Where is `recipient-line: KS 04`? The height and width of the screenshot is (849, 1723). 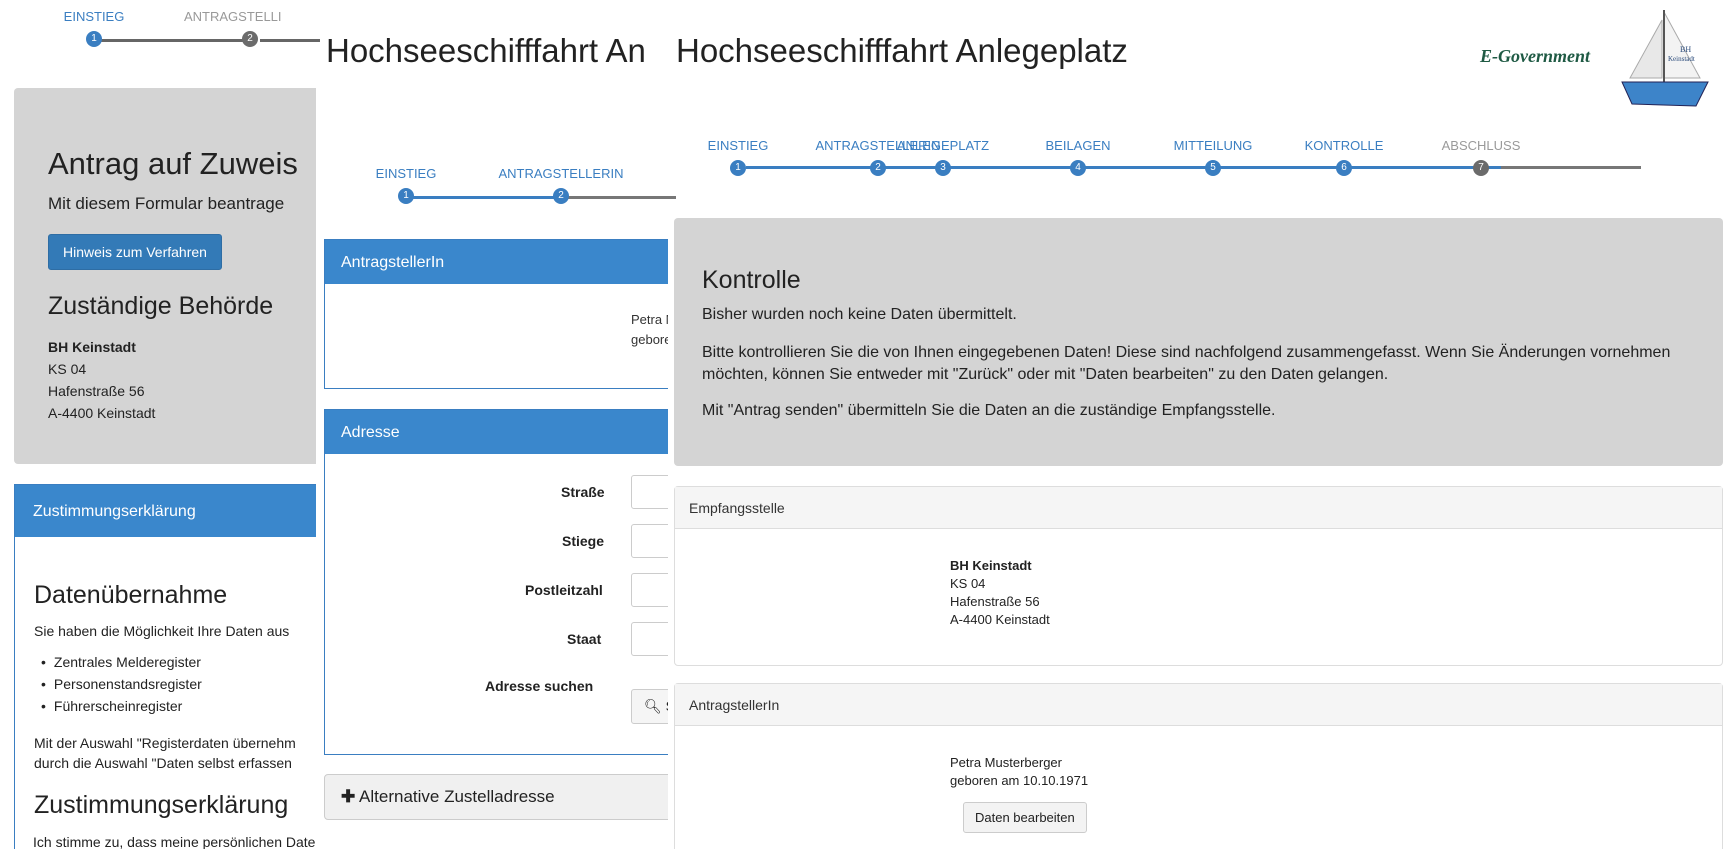
recipient-line: KS 04 is located at coordinates (968, 583).